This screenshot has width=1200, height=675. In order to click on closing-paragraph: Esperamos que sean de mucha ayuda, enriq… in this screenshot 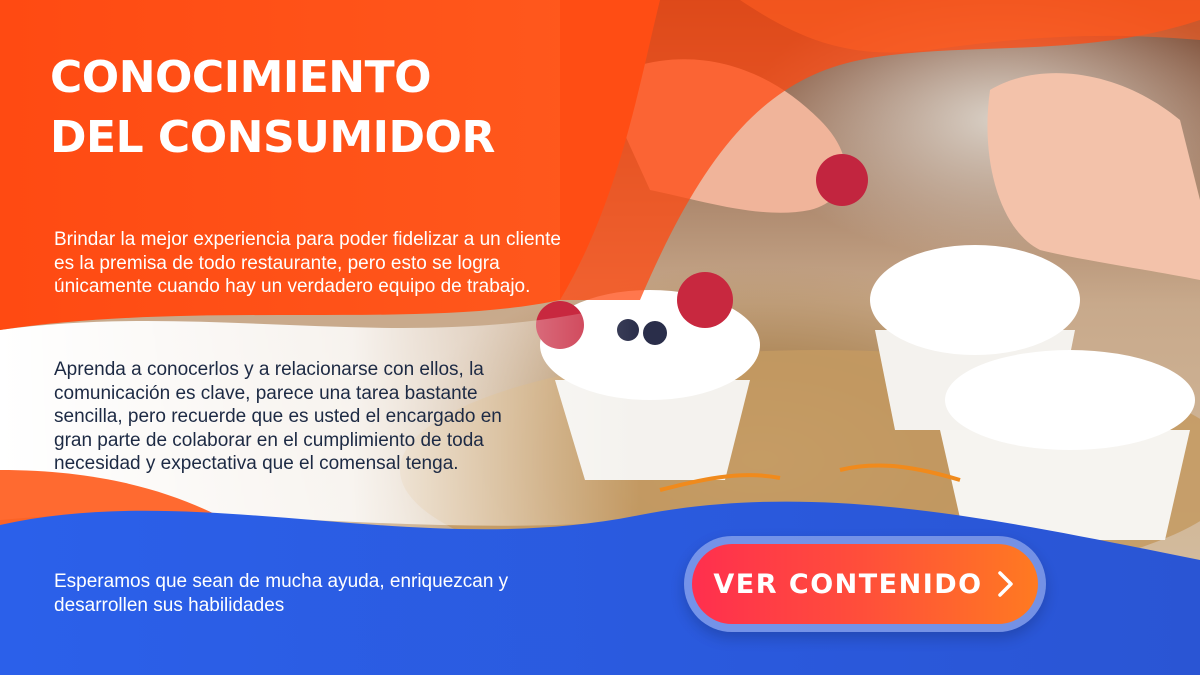, I will do `click(281, 593)`.